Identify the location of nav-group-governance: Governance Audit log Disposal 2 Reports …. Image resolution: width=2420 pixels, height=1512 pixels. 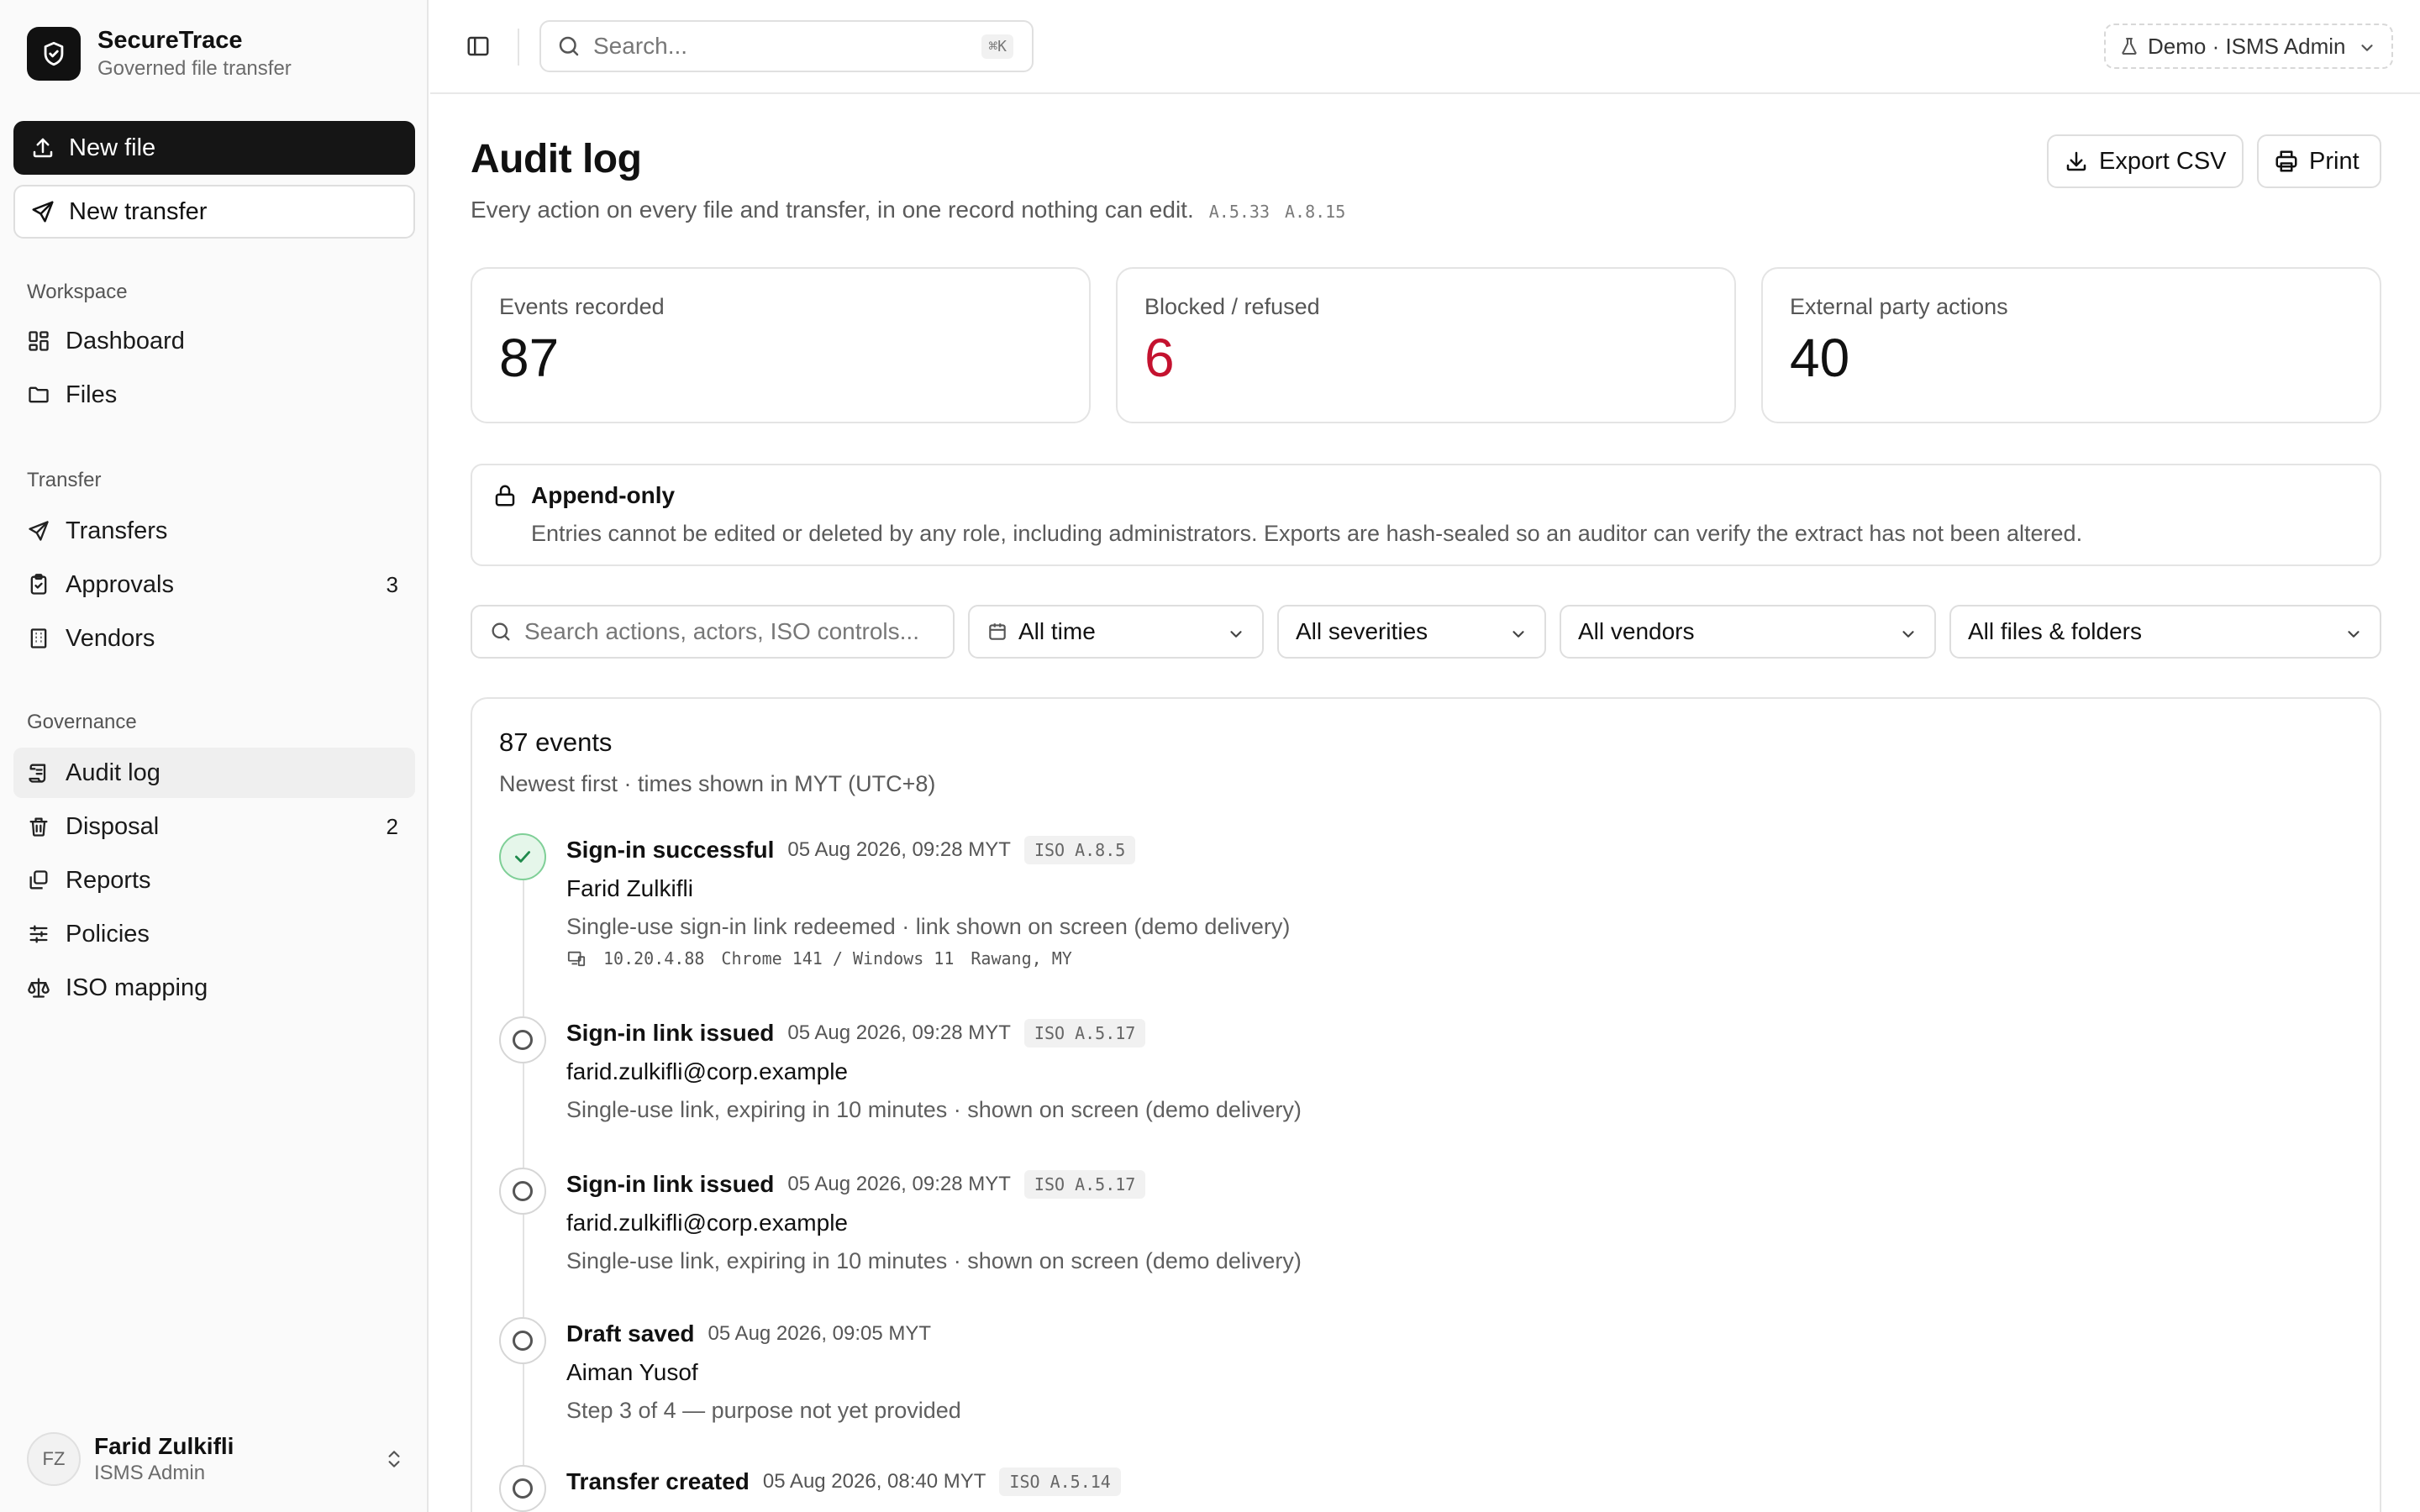
(214, 858).